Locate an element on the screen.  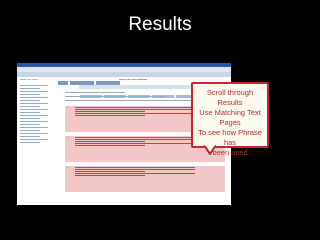
sidebar-heading: Narrow Your Search is located at coordinates (29, 80).